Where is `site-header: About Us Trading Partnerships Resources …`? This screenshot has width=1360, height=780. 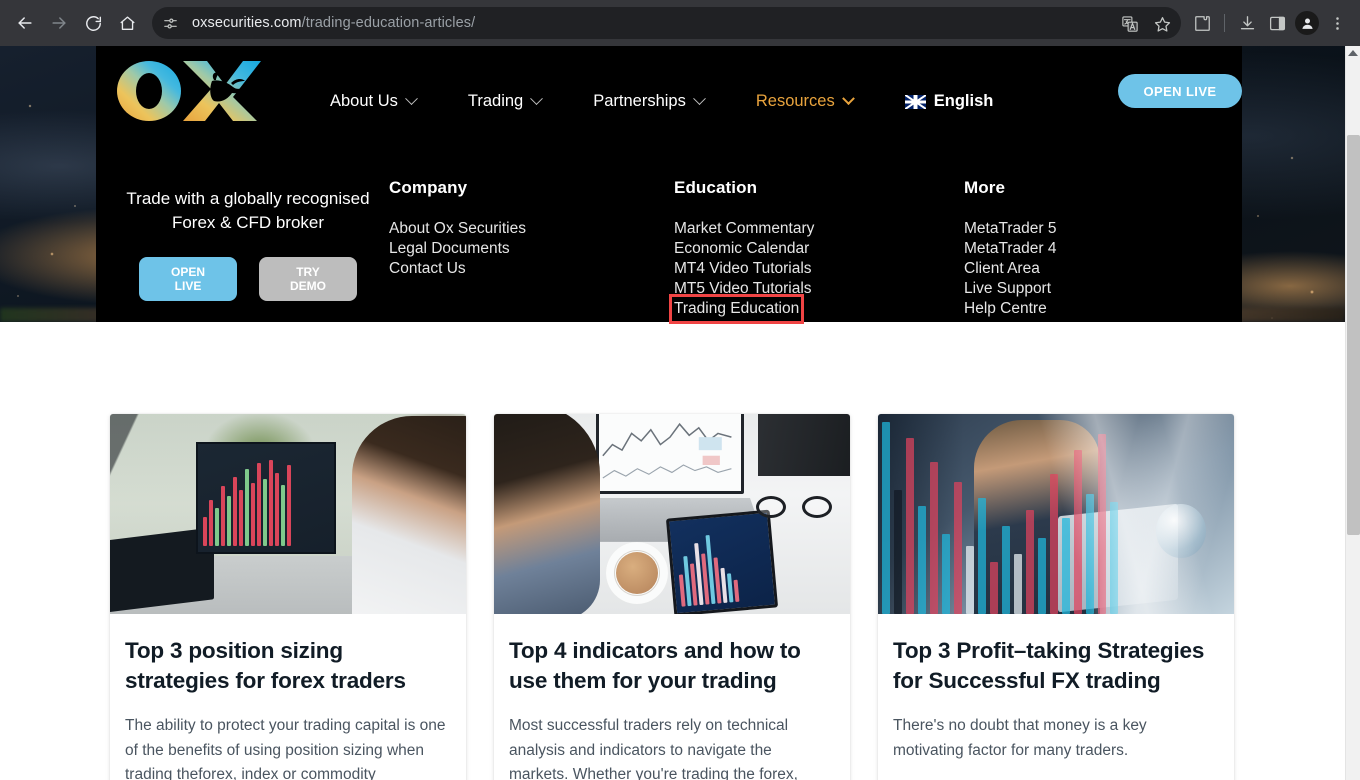
site-header: About Us Trading Partnerships Resources … is located at coordinates (672, 92).